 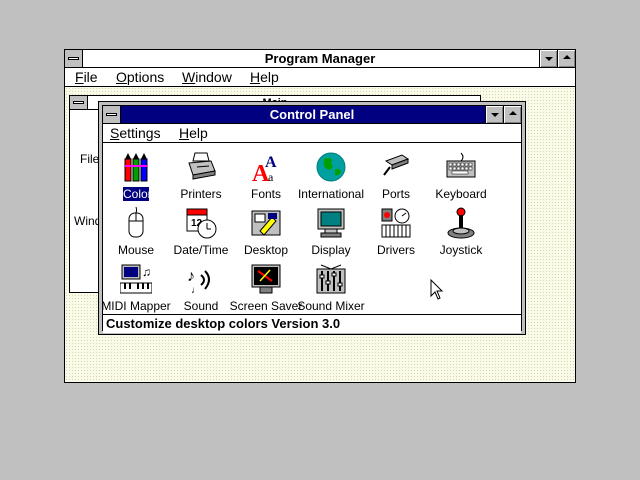 I want to click on minimize-button, so click(x=548, y=58).